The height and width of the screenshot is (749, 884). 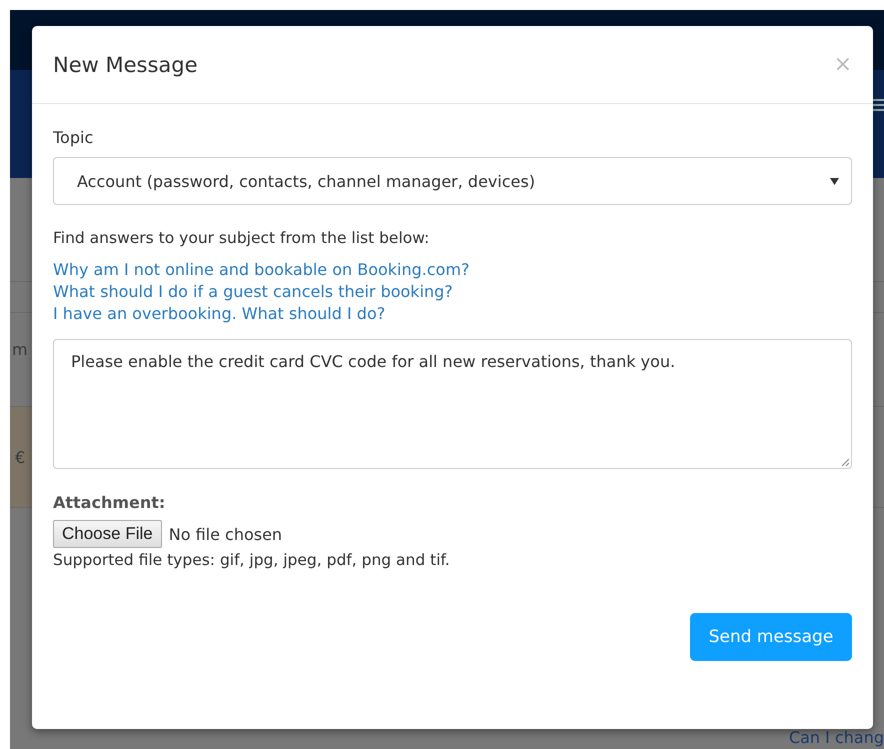 I want to click on faq-link: Why am I not online and bookable on Booking.com?, so click(x=261, y=269).